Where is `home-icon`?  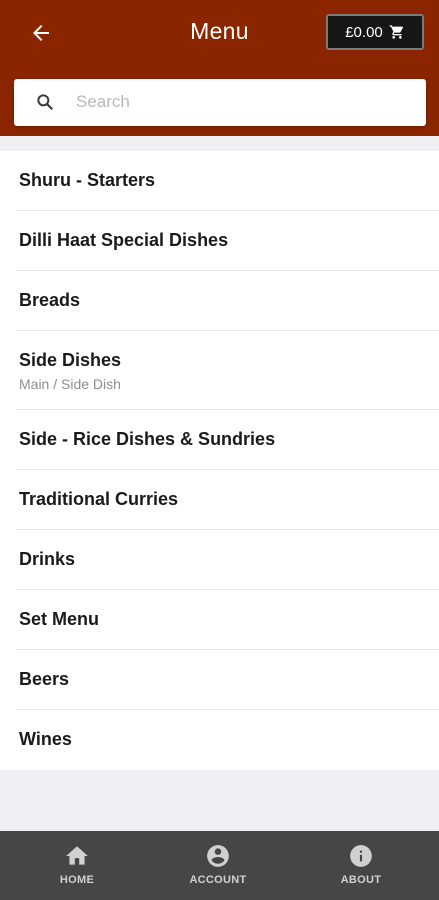 home-icon is located at coordinates (77, 855).